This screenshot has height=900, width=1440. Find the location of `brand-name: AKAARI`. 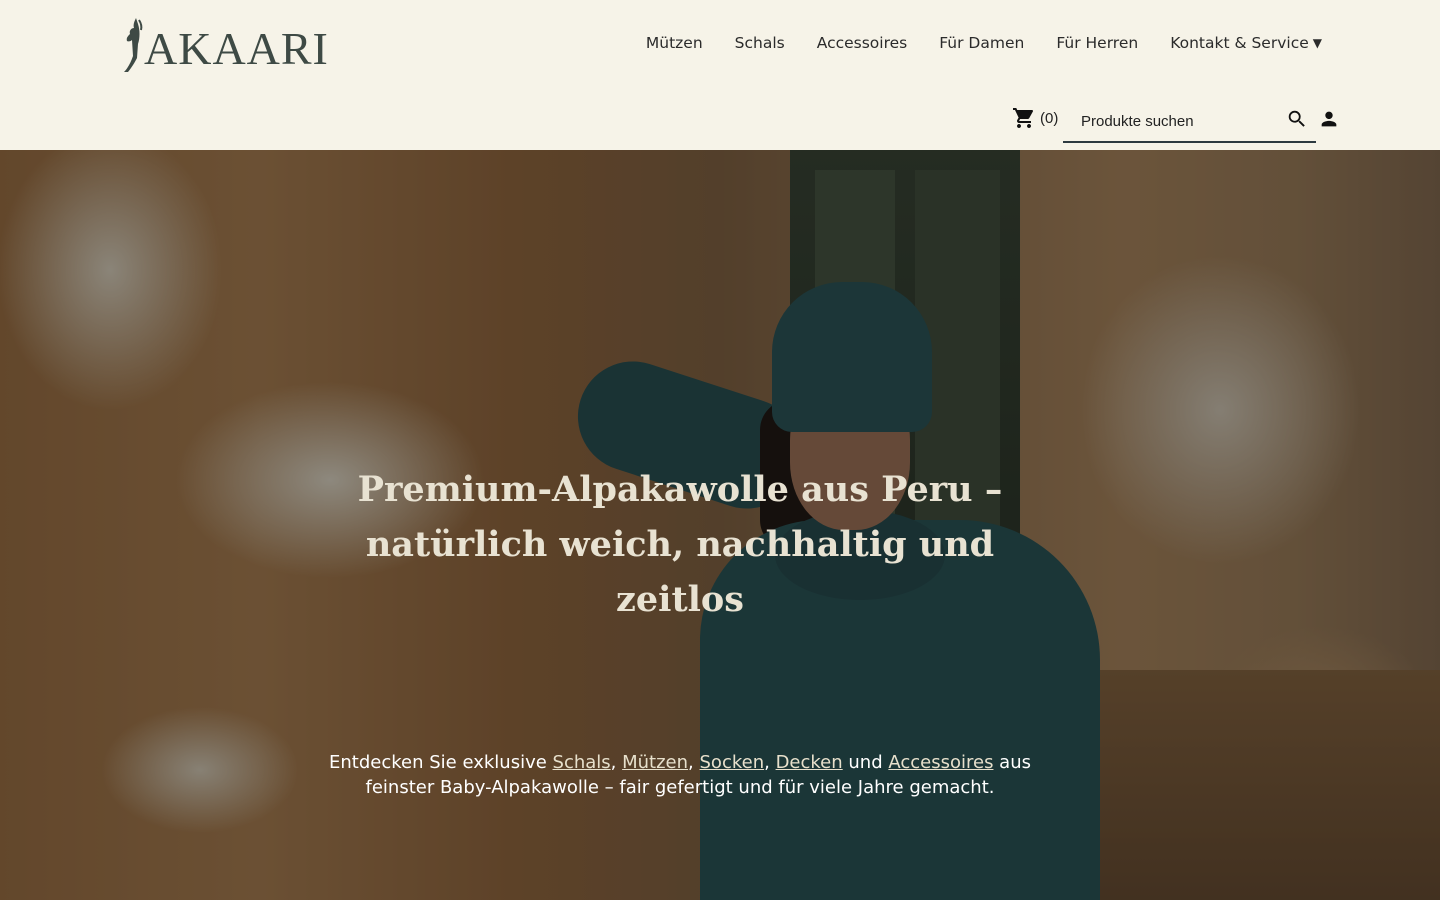

brand-name: AKAARI is located at coordinates (236, 48).